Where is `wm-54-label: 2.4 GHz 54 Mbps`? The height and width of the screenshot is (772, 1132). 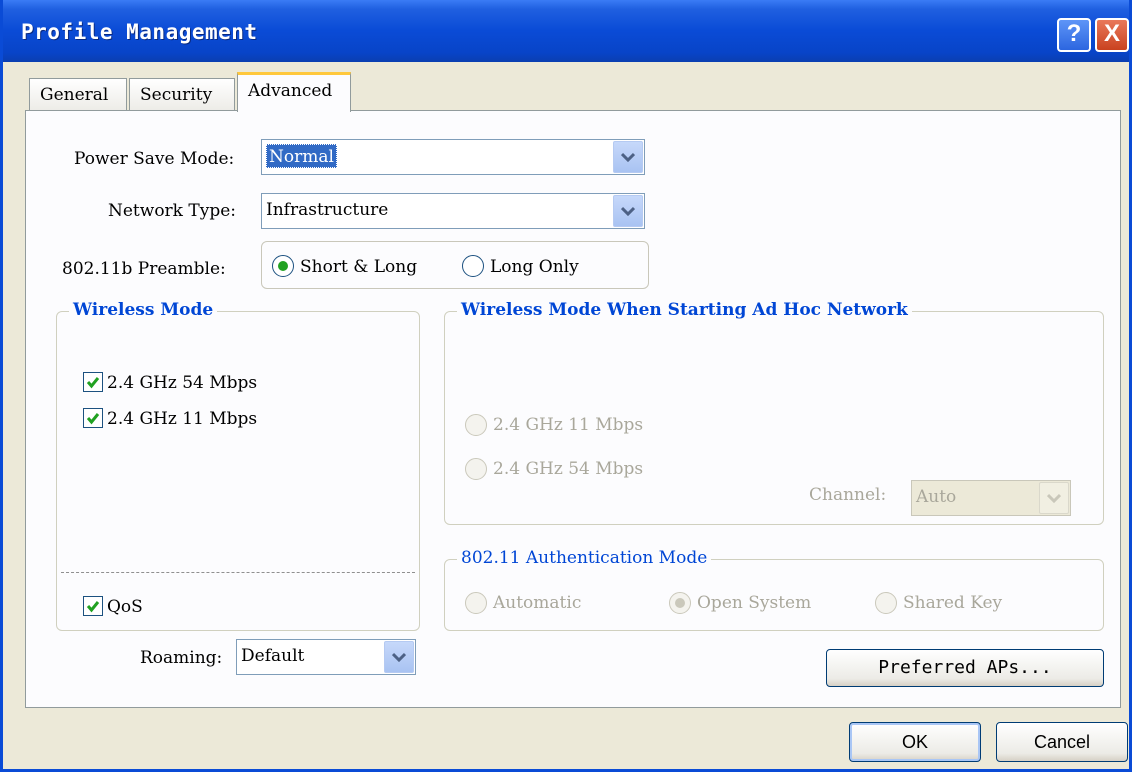
wm-54-label: 2.4 GHz 54 Mbps is located at coordinates (182, 383).